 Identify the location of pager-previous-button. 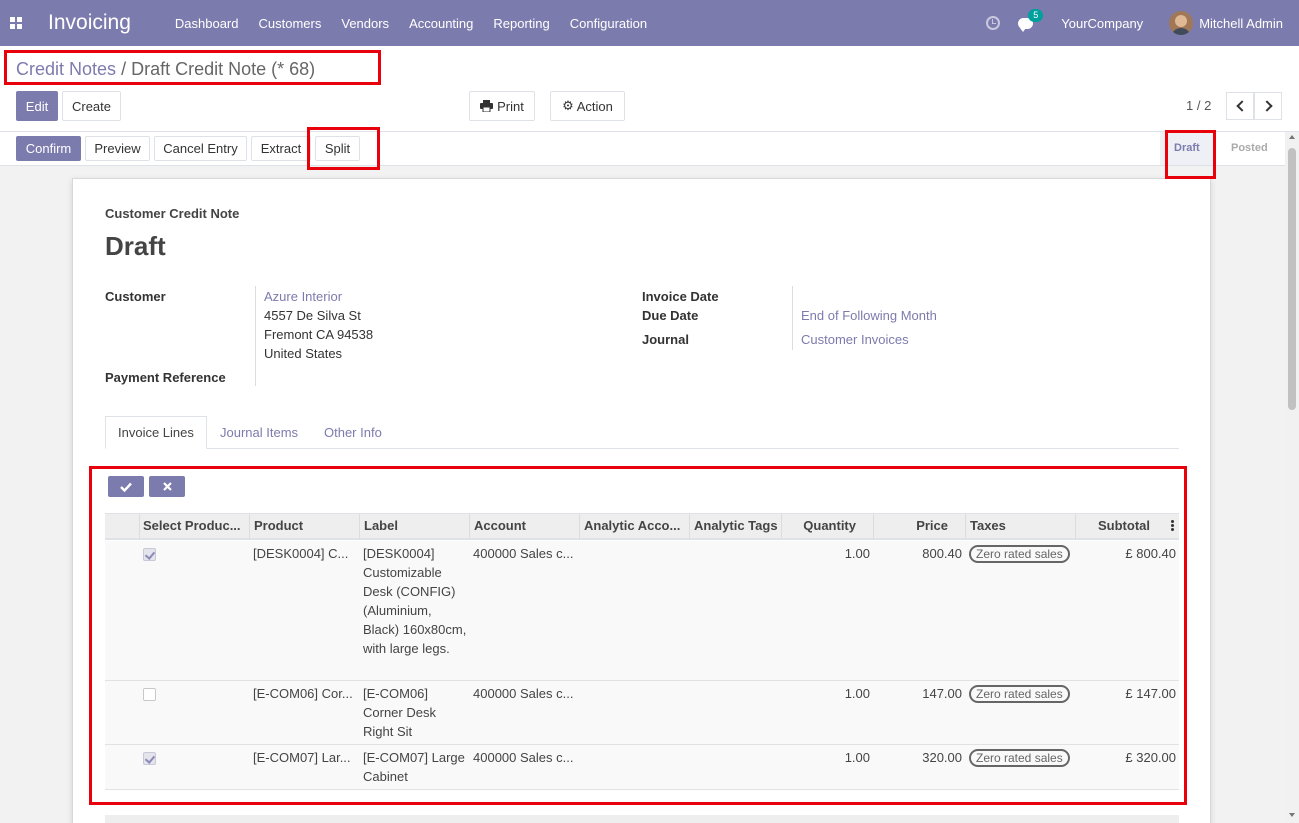
(1240, 106).